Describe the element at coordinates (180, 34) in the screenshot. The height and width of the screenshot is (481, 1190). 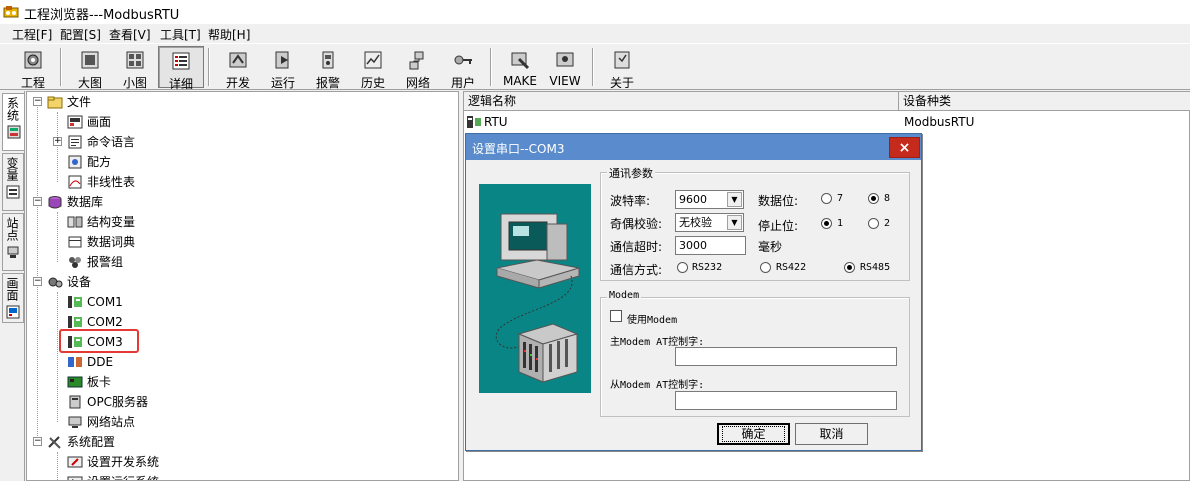
I see `menu-tools: 工具[T]` at that location.